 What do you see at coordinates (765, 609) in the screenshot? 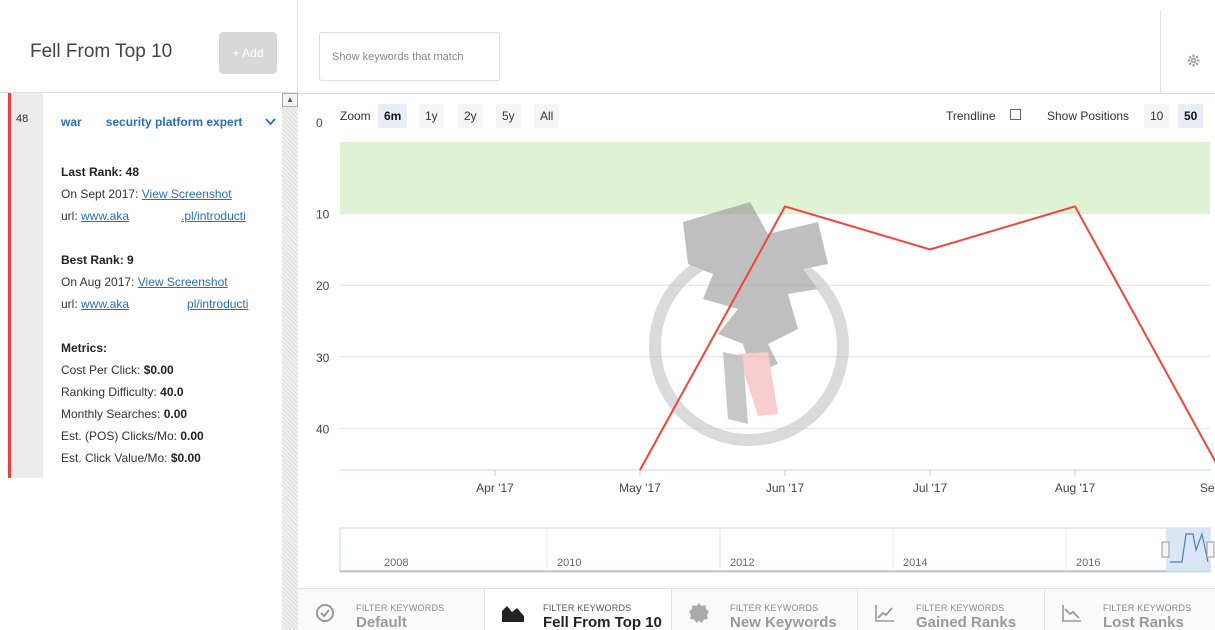
I see `filter-new-keywords-tab: FILTER KEYWORDS New Keywords` at bounding box center [765, 609].